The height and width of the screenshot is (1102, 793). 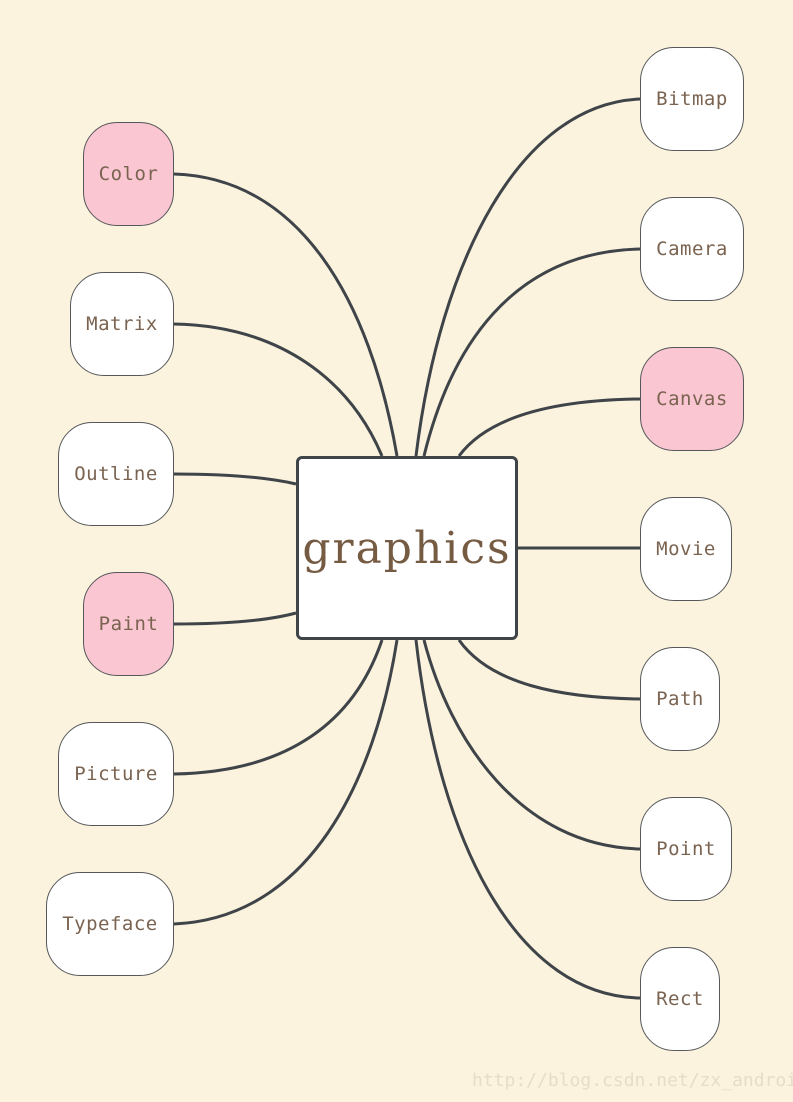 I want to click on node-point: Point, so click(x=686, y=849).